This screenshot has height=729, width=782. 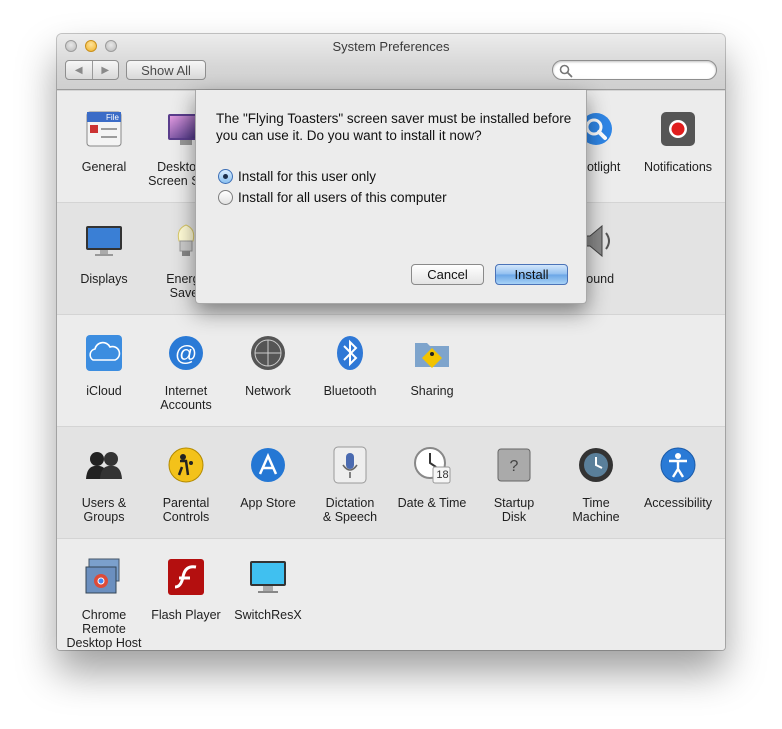 I want to click on notifications-icon, so click(x=678, y=129).